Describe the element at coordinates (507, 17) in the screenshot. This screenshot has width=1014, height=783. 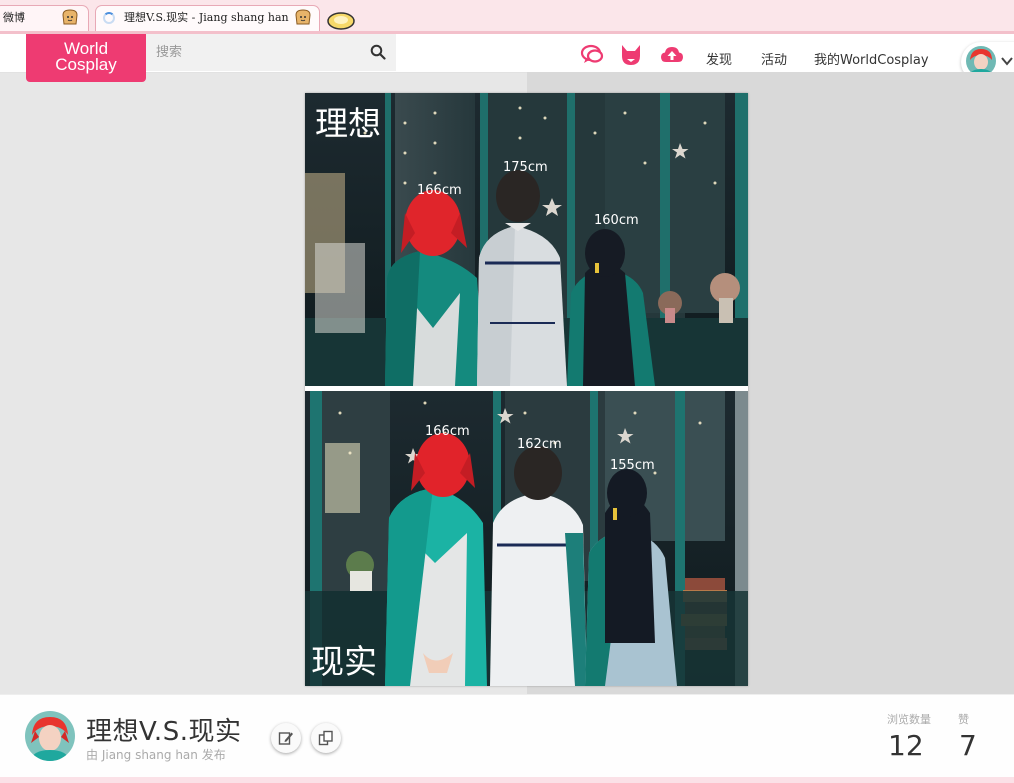
I see `browser-tab-strip: 微博 理想V.S.现实 - Jiang shang han` at that location.